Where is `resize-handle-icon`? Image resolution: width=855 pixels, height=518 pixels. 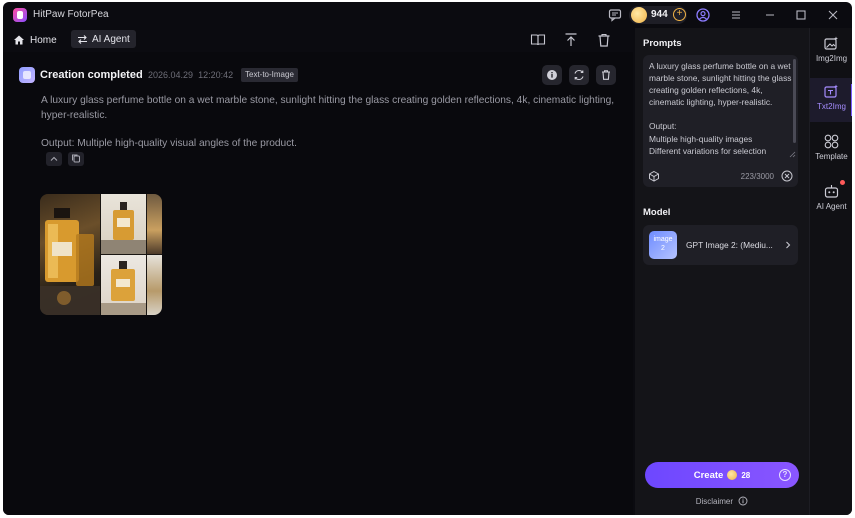 resize-handle-icon is located at coordinates (792, 154).